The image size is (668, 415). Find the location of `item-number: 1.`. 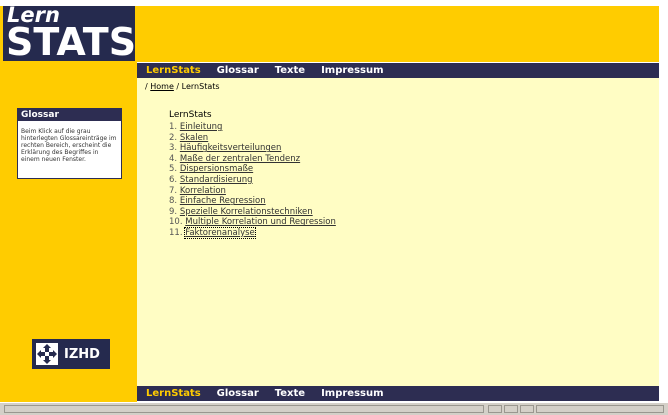

item-number: 1. is located at coordinates (173, 127).